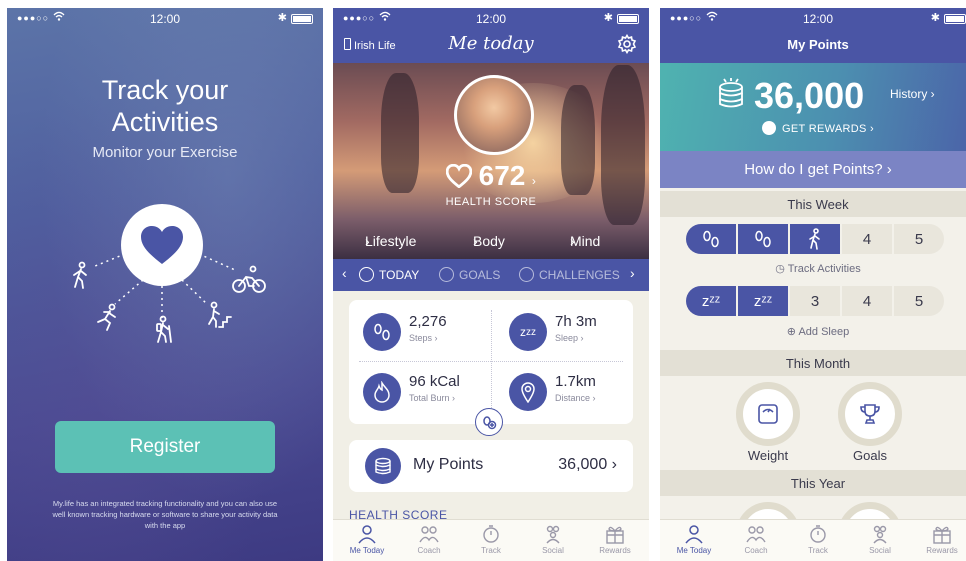 This screenshot has width=966, height=561. Describe the element at coordinates (469, 274) in the screenshot. I see `tab-goals: GOALS` at that location.